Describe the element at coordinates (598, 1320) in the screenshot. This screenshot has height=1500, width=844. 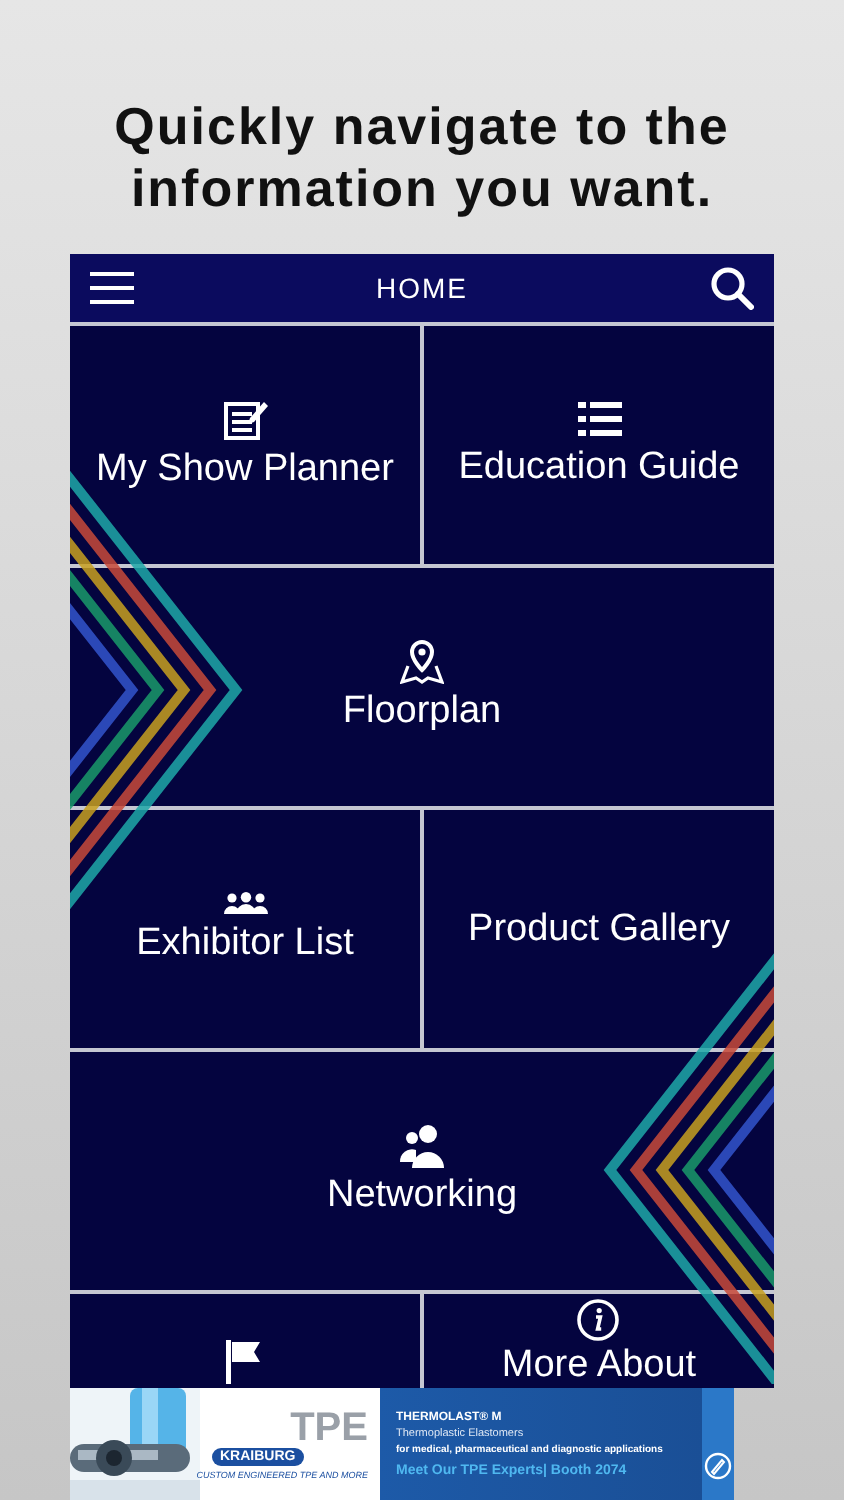
I see `info-icon` at that location.